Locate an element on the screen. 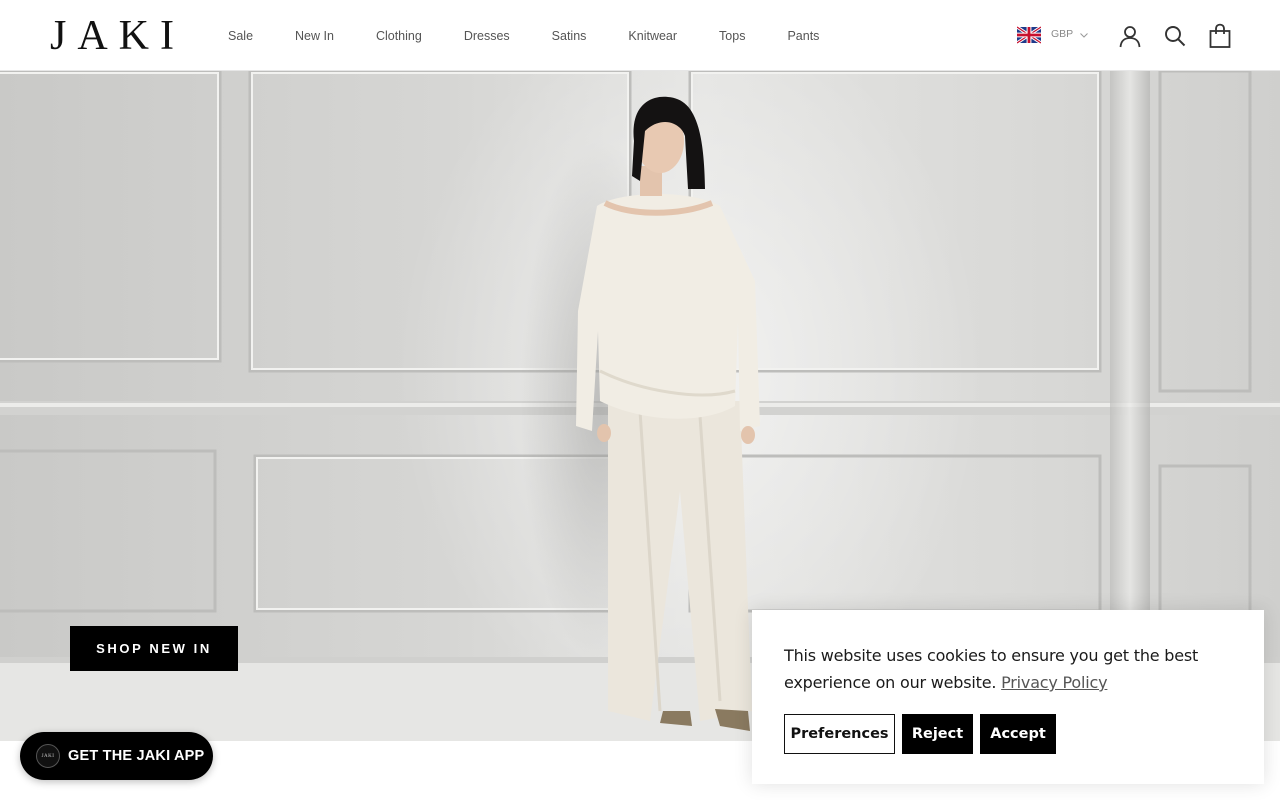  get-app-button: JAKI GET THE JAKI APP is located at coordinates (116, 756).